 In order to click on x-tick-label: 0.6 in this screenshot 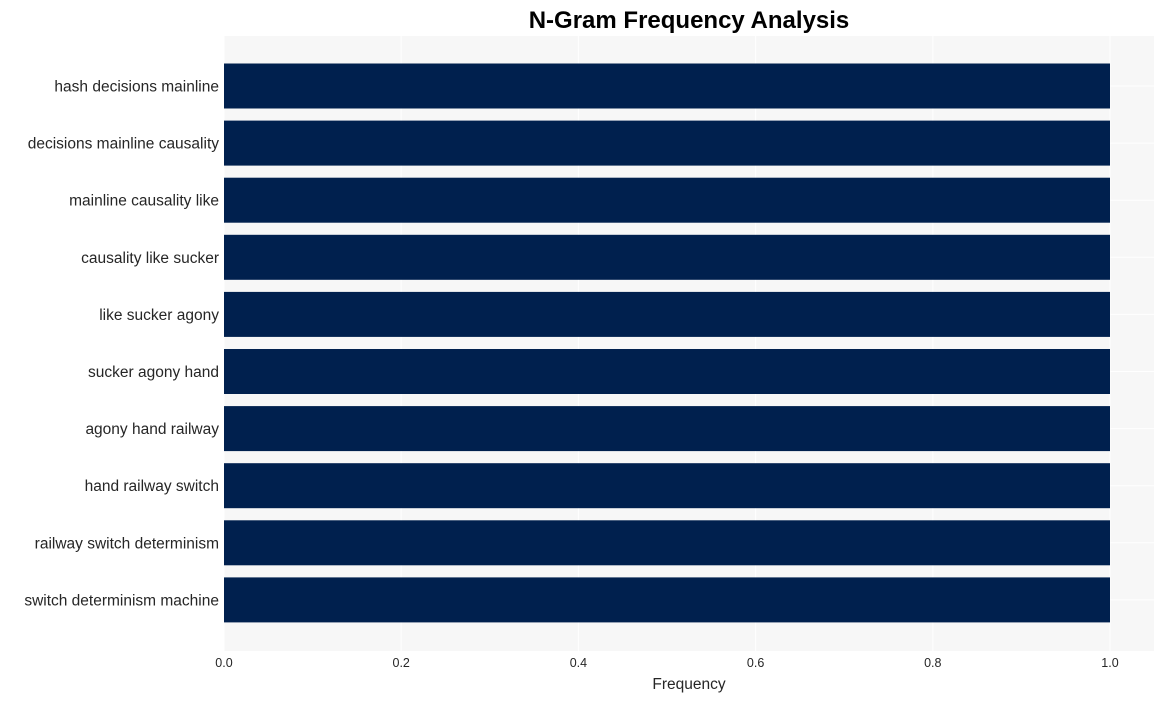, I will do `click(755, 663)`.